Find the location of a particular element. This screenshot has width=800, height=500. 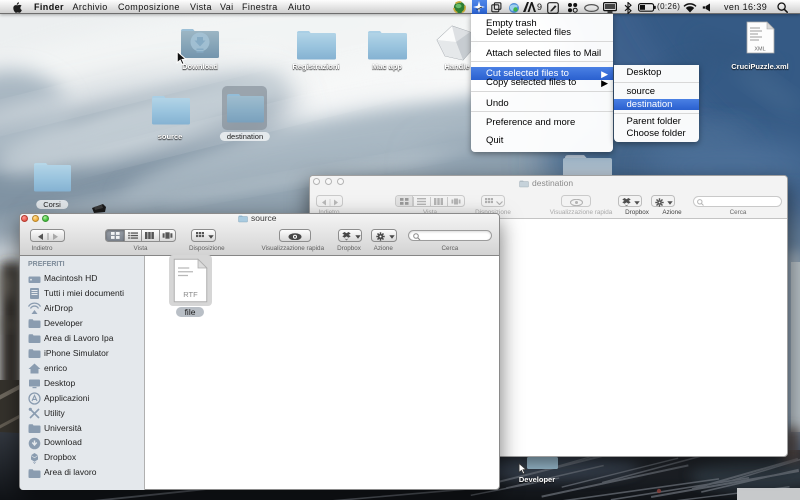

svg-text: XML is located at coordinates (759, 50).